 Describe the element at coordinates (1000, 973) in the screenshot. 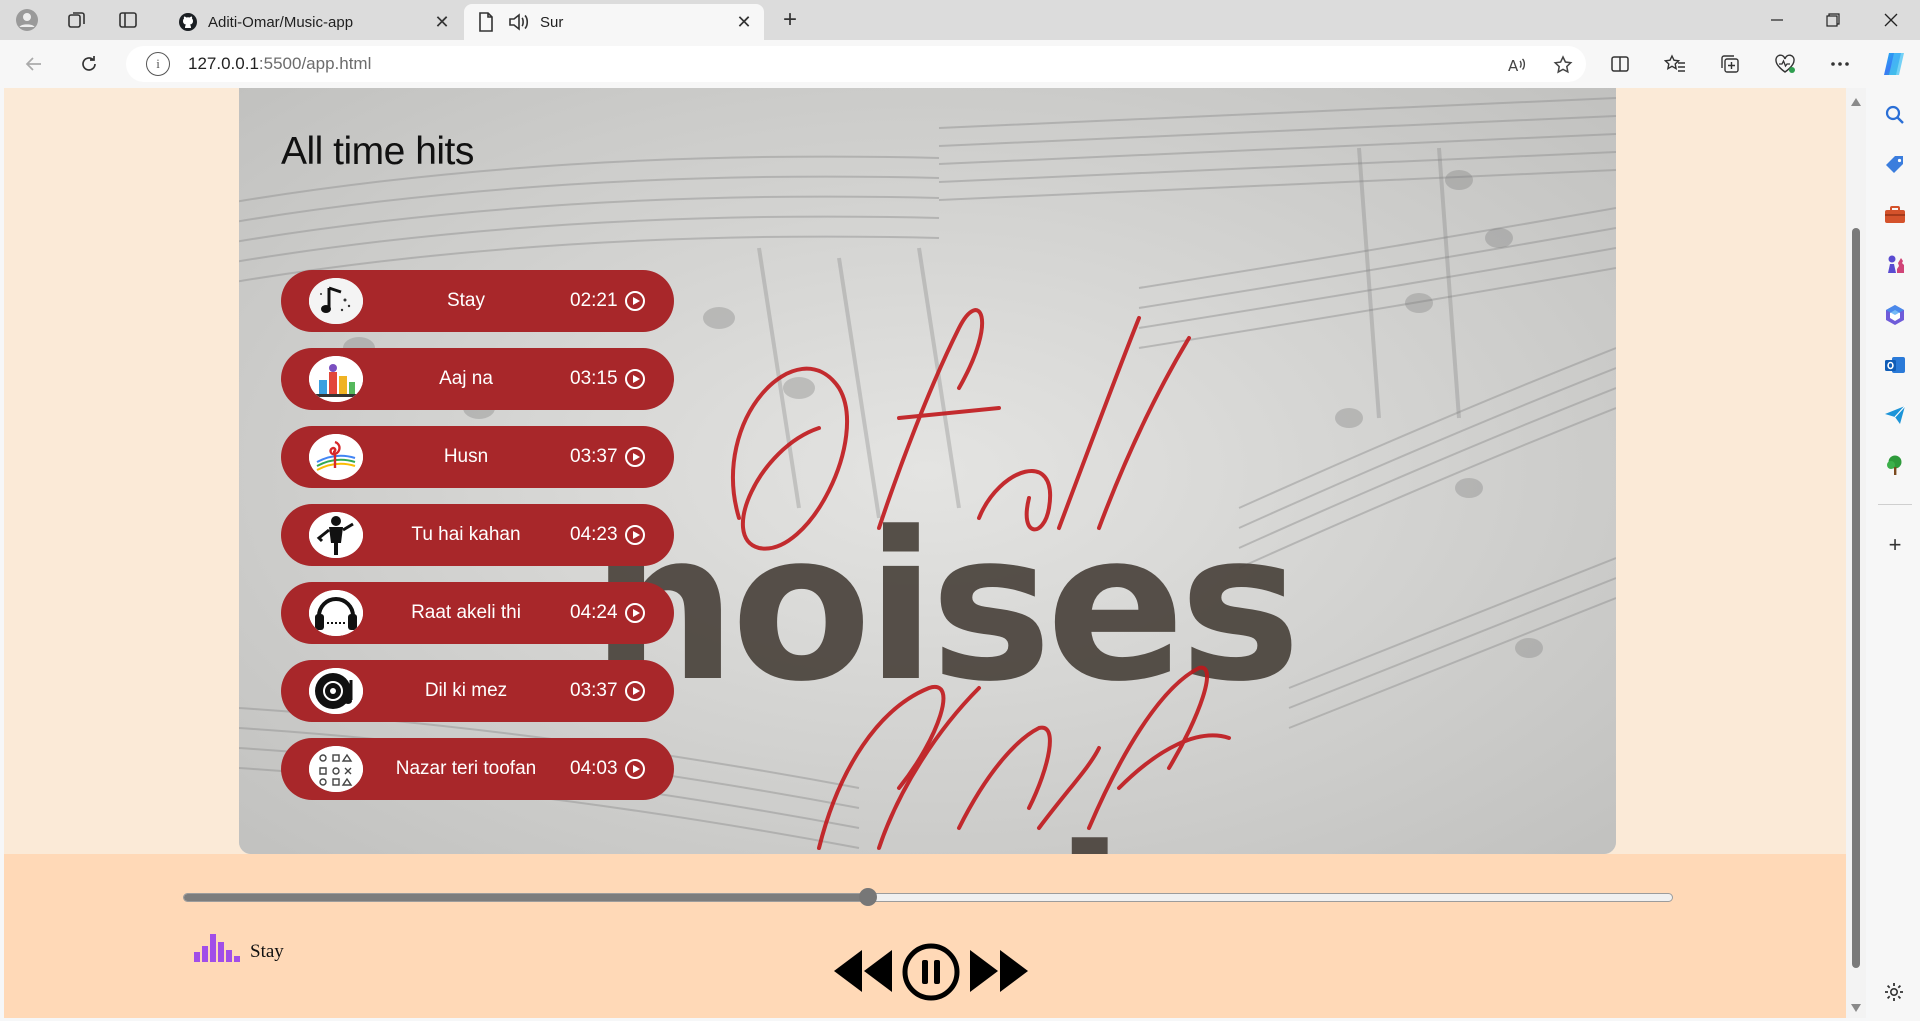

I see `next-icon` at that location.